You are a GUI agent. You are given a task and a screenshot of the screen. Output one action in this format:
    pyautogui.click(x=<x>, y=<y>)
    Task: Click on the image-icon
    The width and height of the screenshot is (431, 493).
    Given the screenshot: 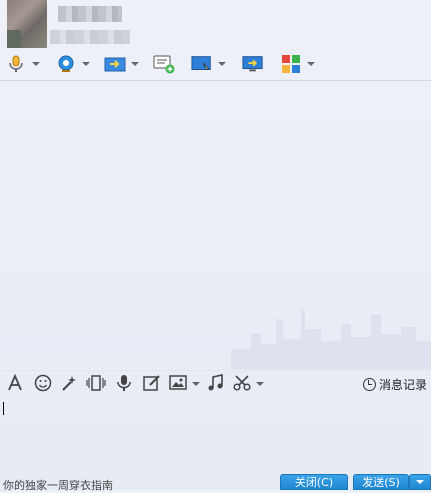 What is the action you would take?
    pyautogui.click(x=178, y=384)
    